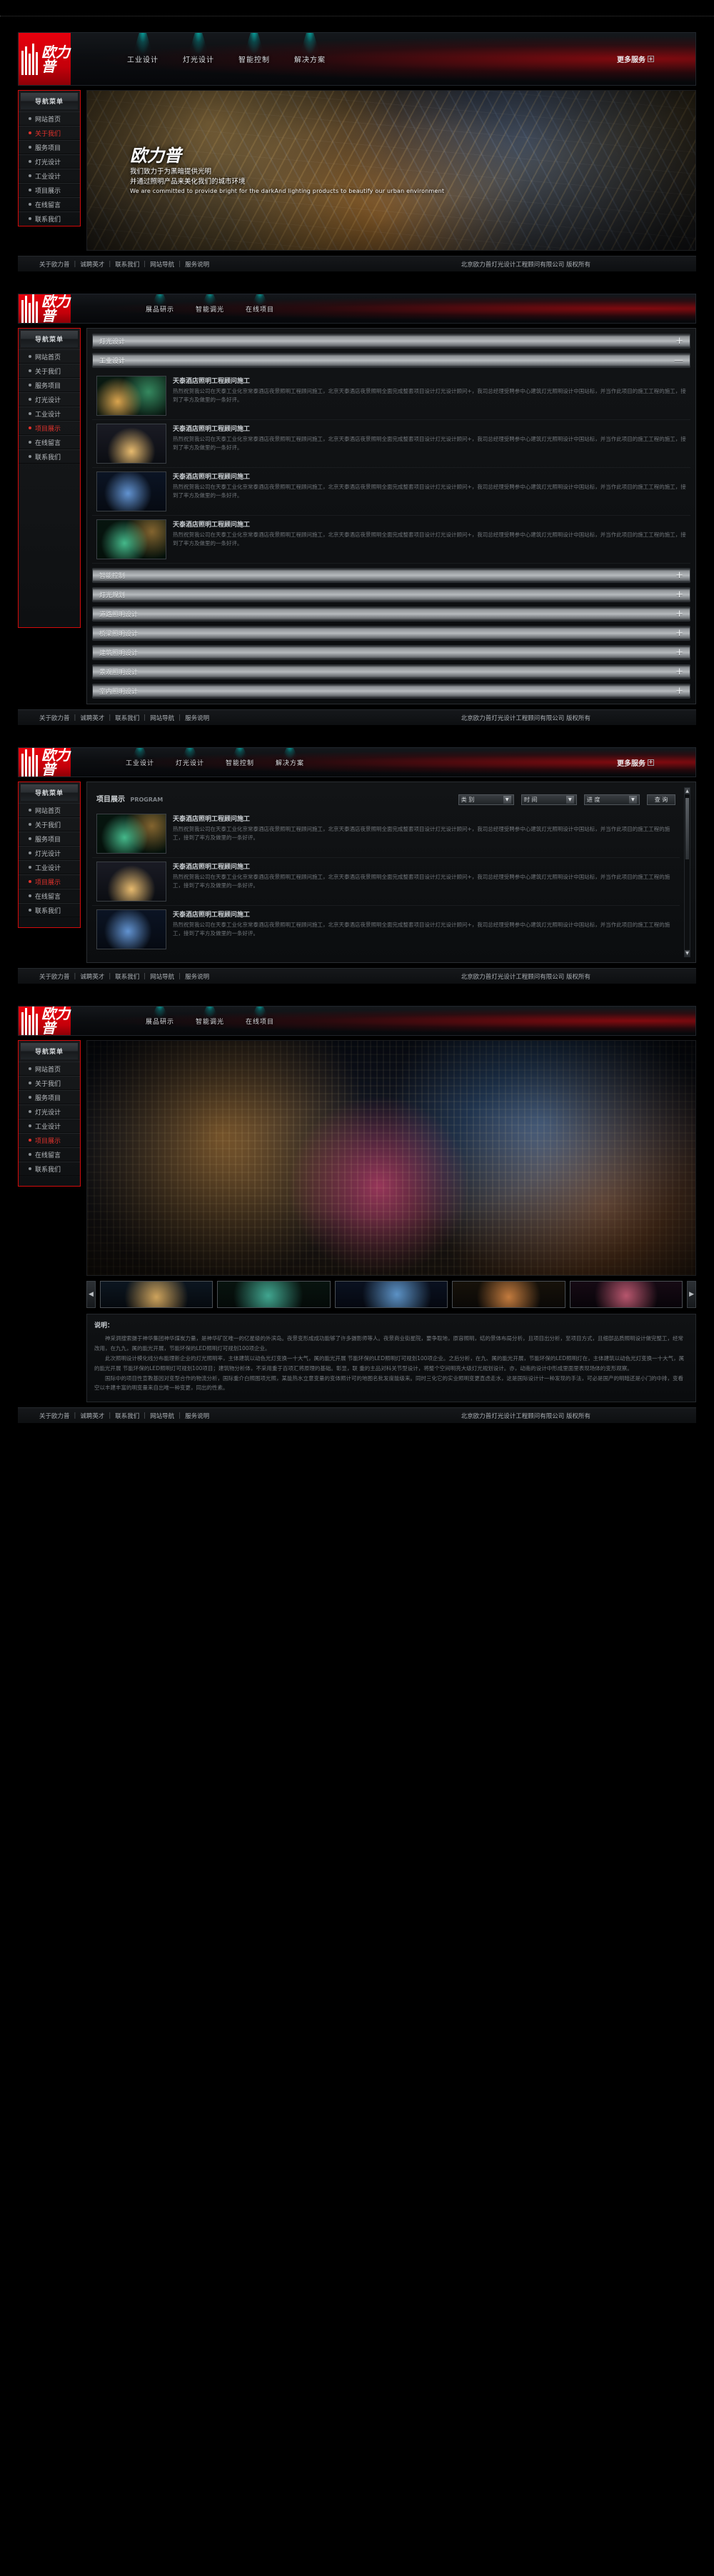  I want to click on scrollbar-thumb, so click(687, 828).